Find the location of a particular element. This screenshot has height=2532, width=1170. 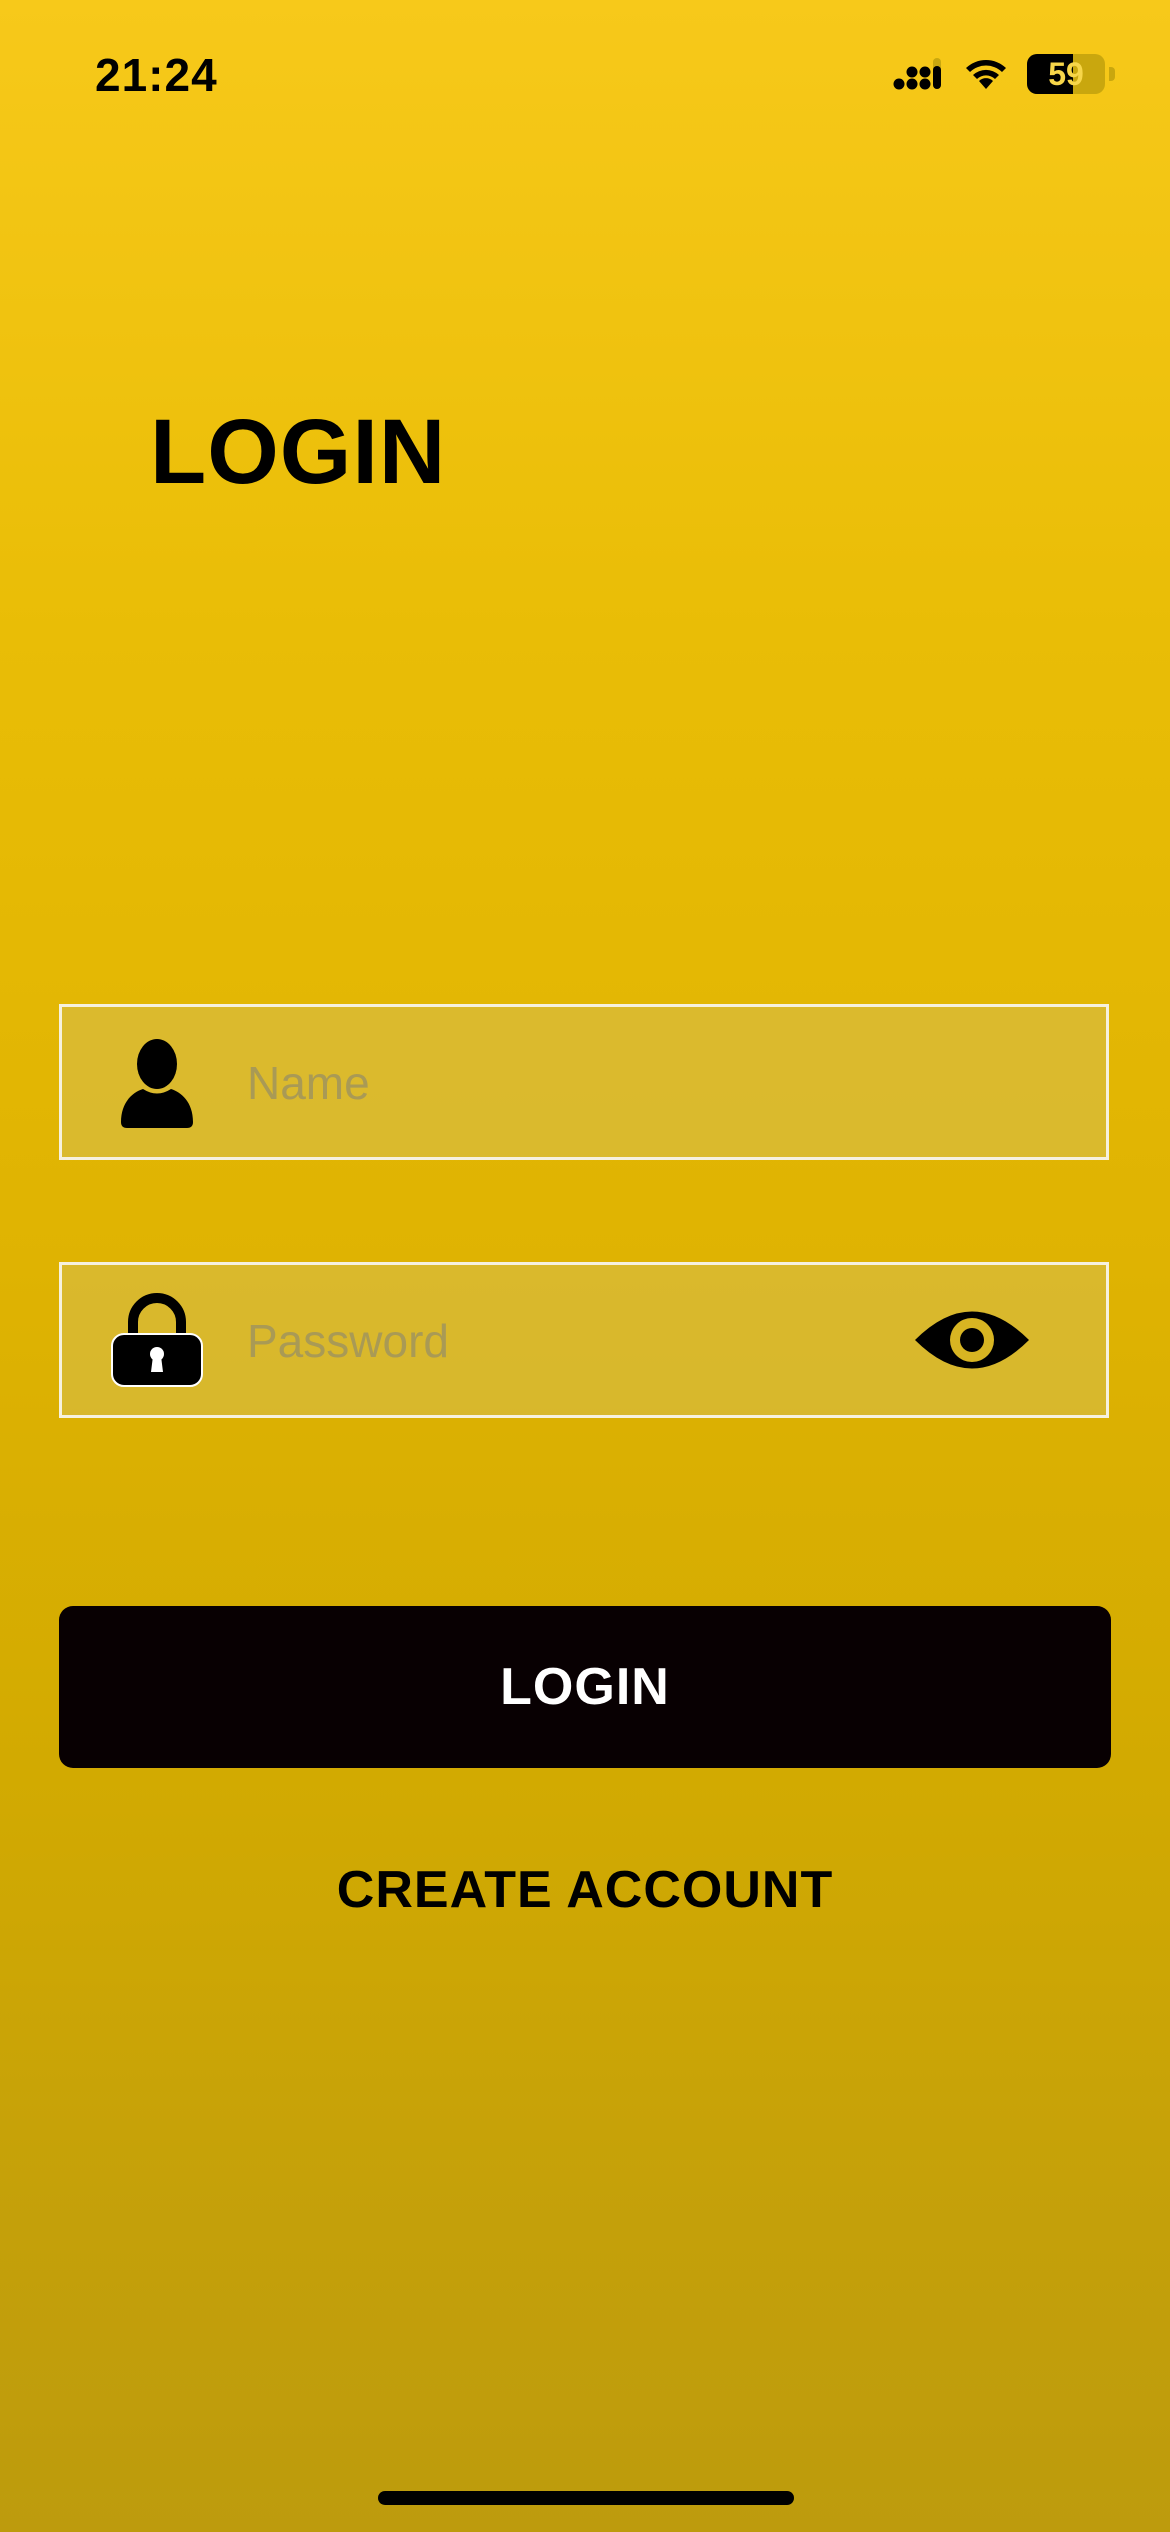

name-field is located at coordinates (584, 1082).